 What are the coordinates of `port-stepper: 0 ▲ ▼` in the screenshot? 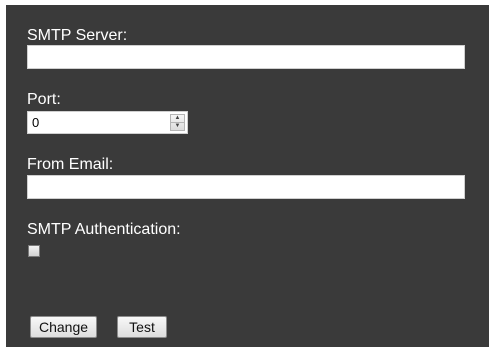 It's located at (107, 122).